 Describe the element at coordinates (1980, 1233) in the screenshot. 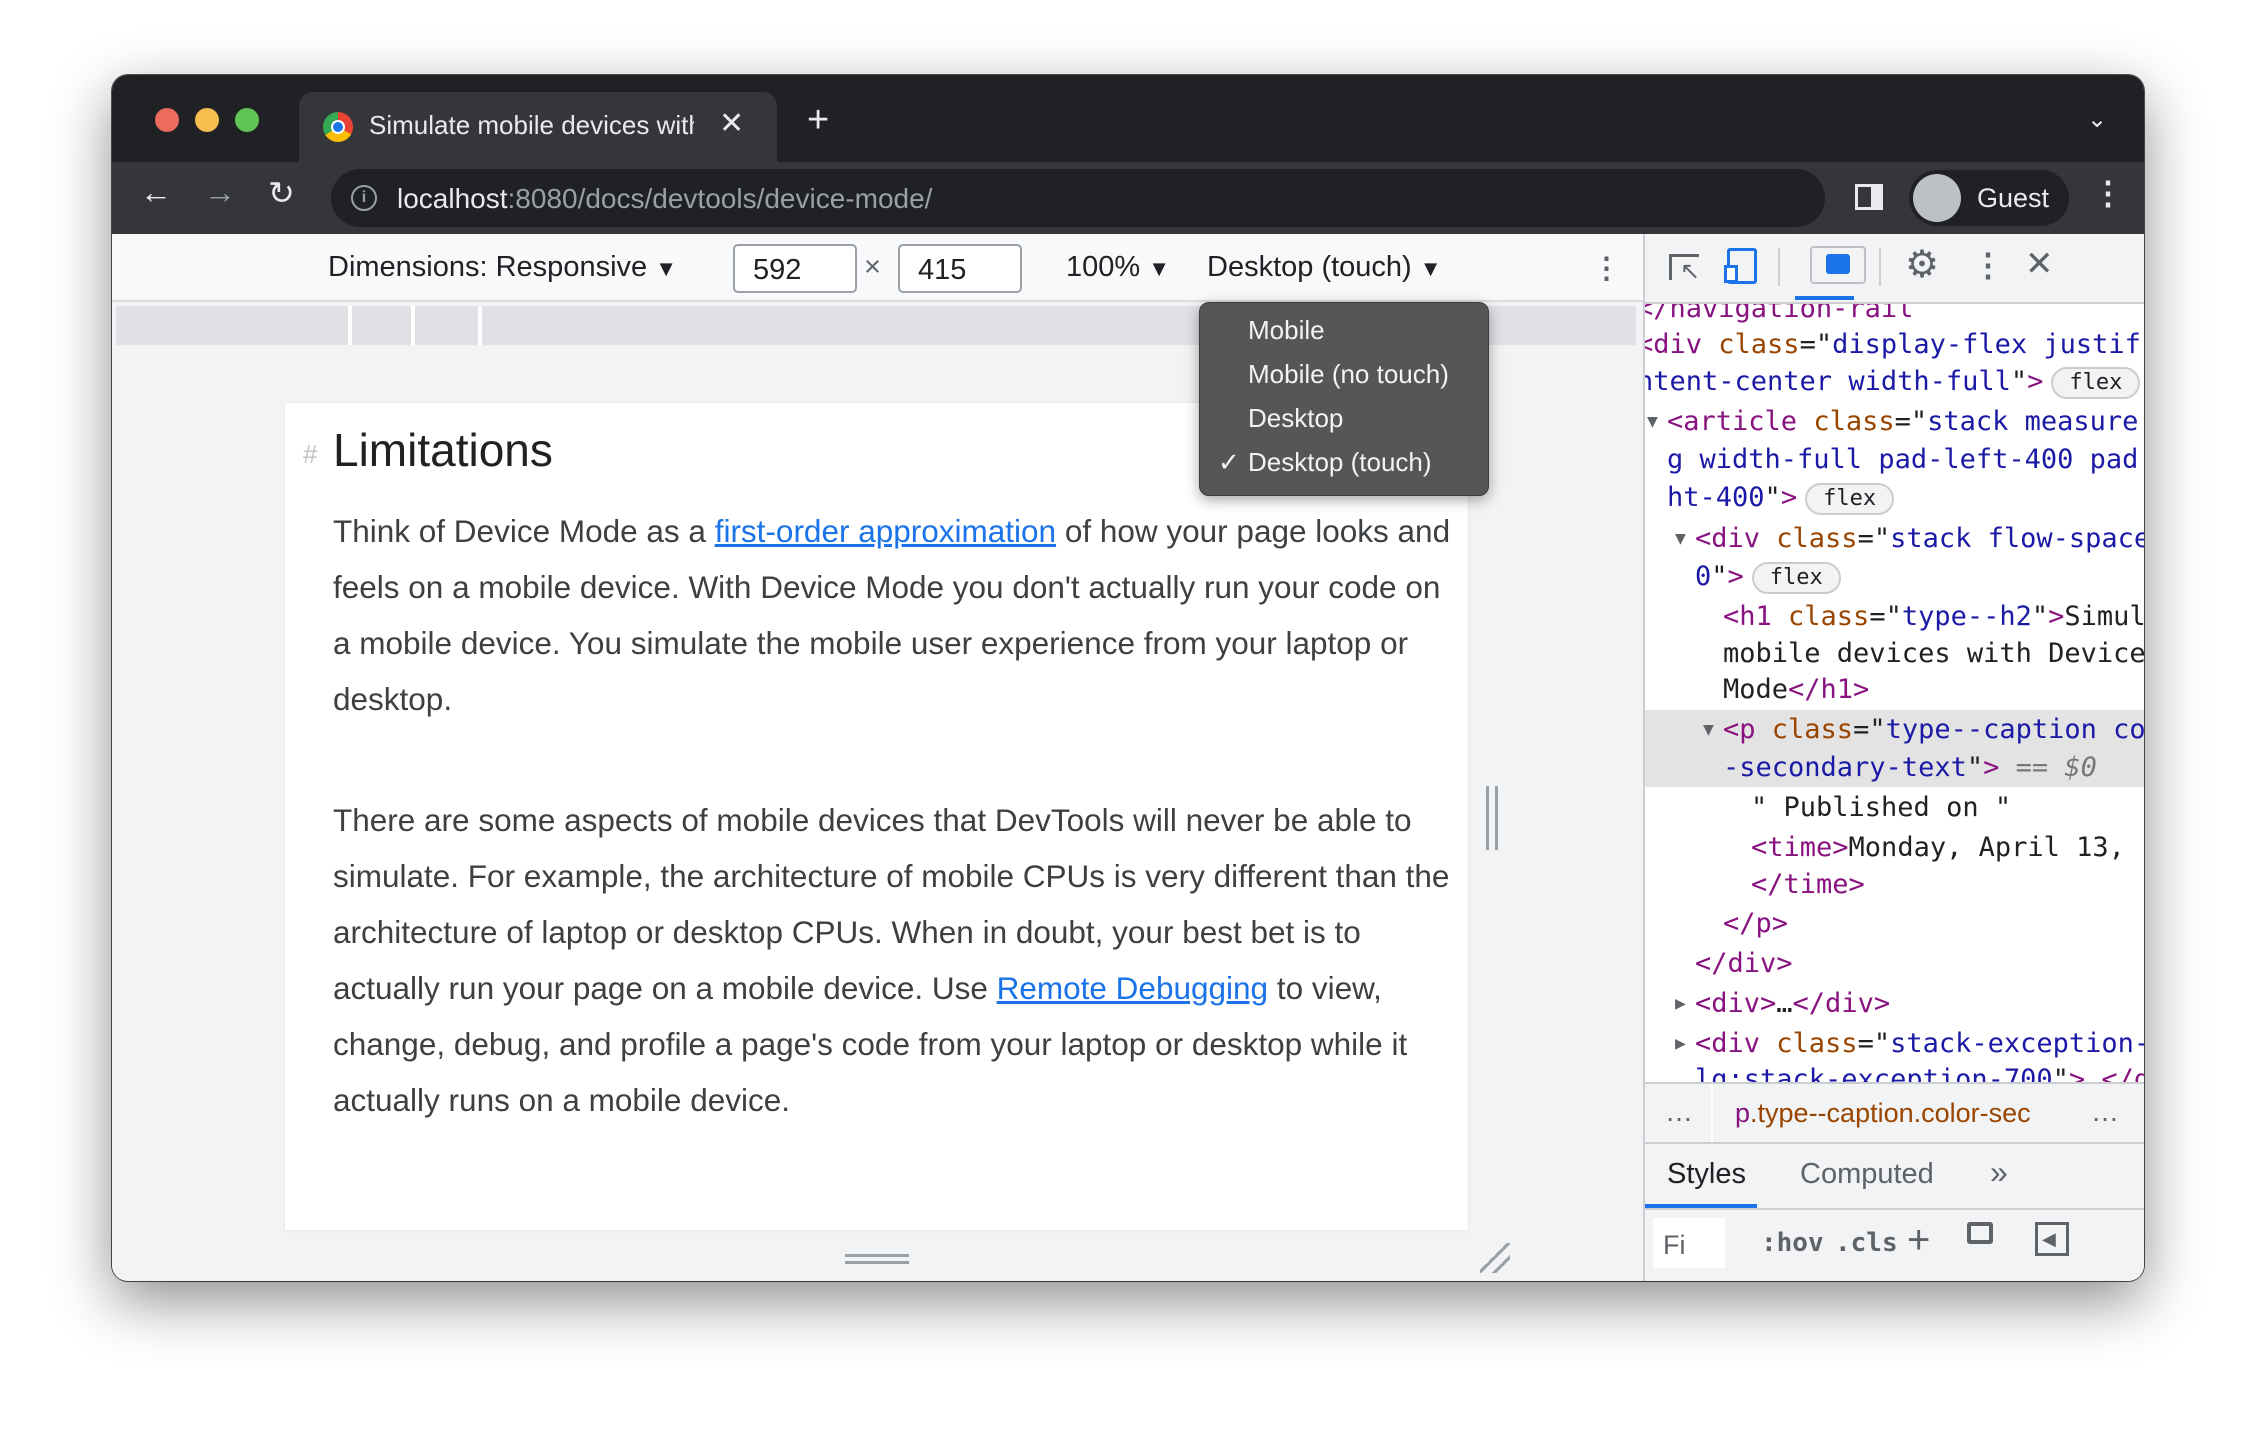

I see `paint-brush-icon` at that location.